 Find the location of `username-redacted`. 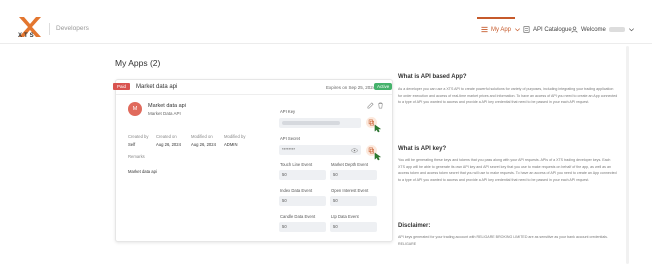

username-redacted is located at coordinates (616, 29).